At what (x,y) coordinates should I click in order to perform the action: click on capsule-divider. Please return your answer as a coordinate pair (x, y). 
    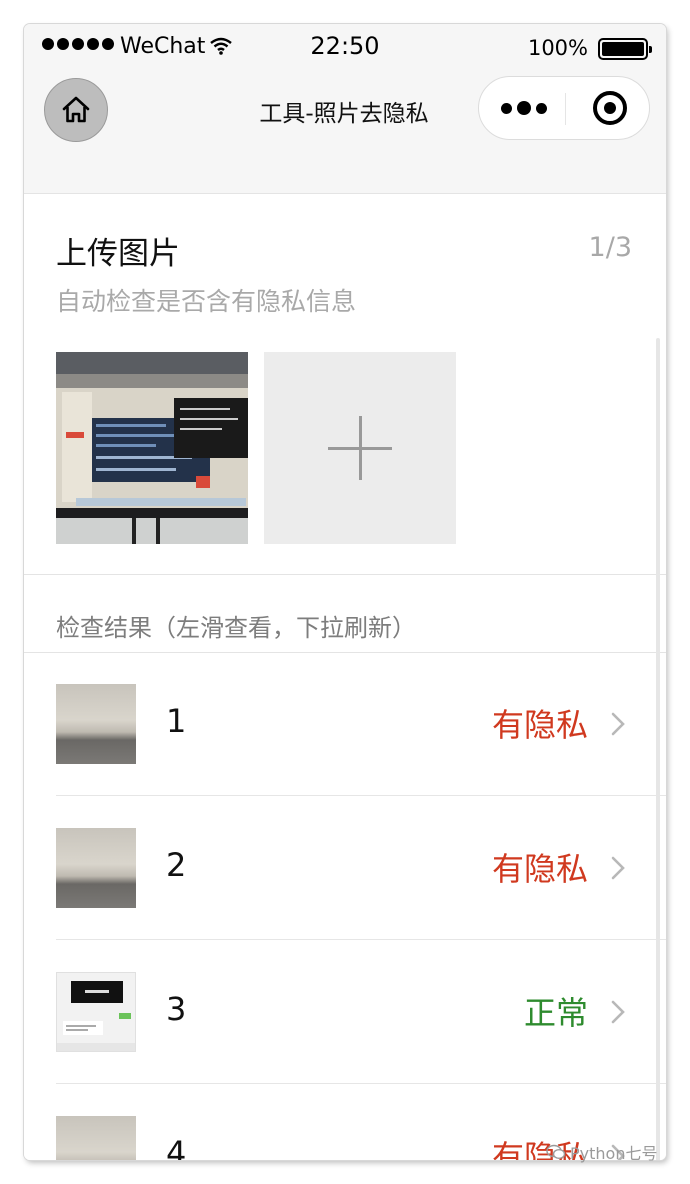
    Looking at the image, I should click on (565, 109).